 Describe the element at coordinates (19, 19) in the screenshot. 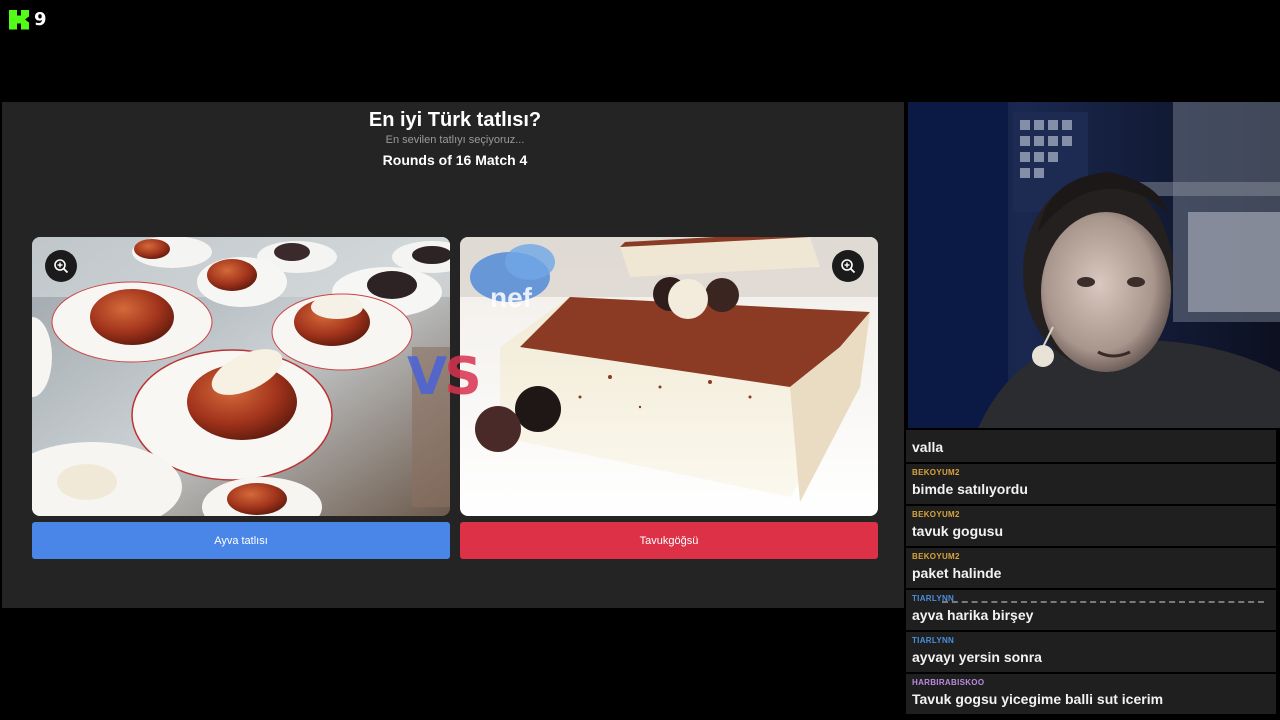

I see `kick-logo-icon` at that location.